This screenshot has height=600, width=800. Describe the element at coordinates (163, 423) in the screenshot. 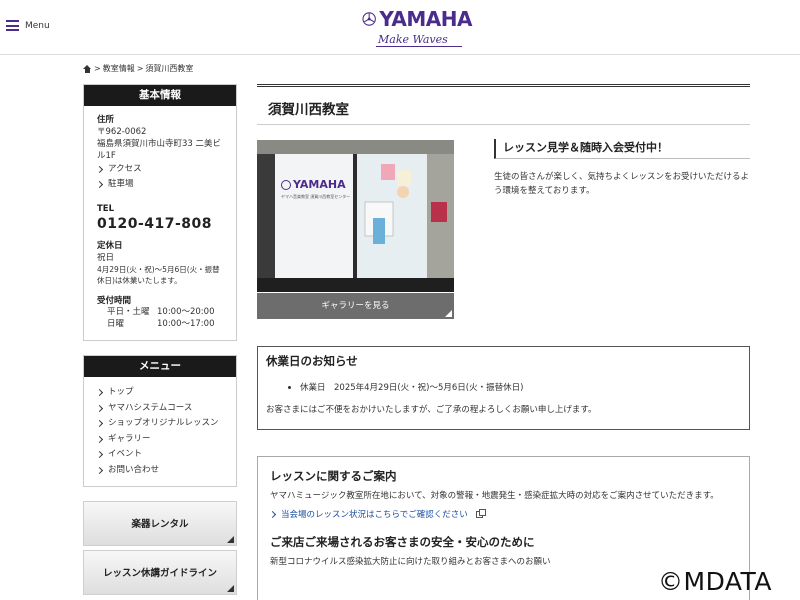

I see `sidebar-item-label: ショップオリジナルレッスン` at that location.